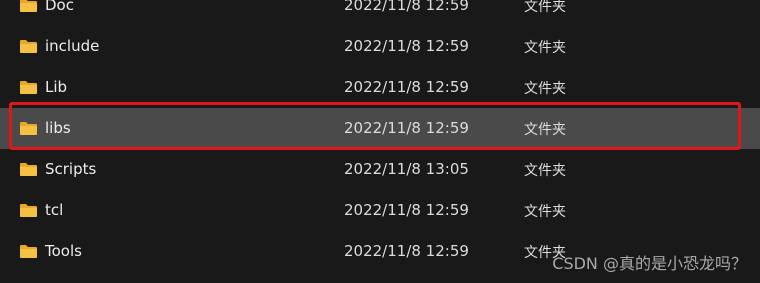 Image resolution: width=760 pixels, height=283 pixels. I want to click on file-name: Tools, so click(63, 251).